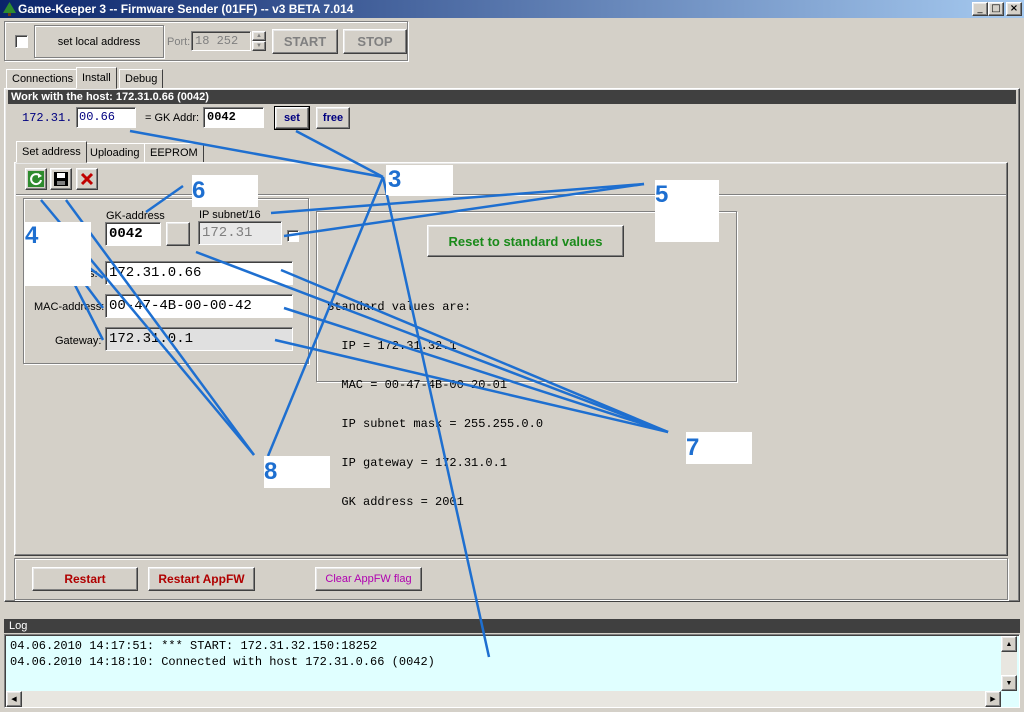 This screenshot has width=1024, height=712. I want to click on tab-debug: Debug, so click(141, 79).